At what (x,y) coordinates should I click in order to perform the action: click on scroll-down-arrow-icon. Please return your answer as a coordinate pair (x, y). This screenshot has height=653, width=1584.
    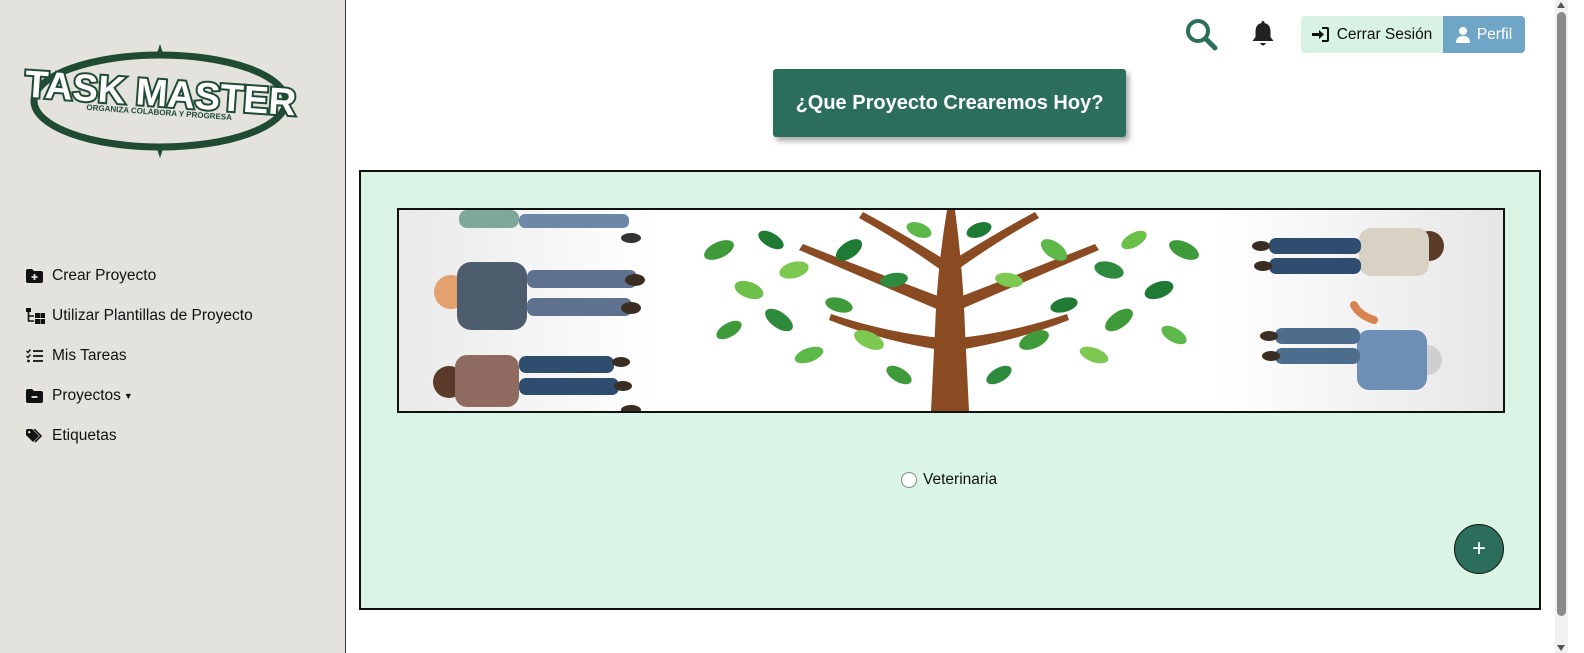
    Looking at the image, I should click on (1561, 648).